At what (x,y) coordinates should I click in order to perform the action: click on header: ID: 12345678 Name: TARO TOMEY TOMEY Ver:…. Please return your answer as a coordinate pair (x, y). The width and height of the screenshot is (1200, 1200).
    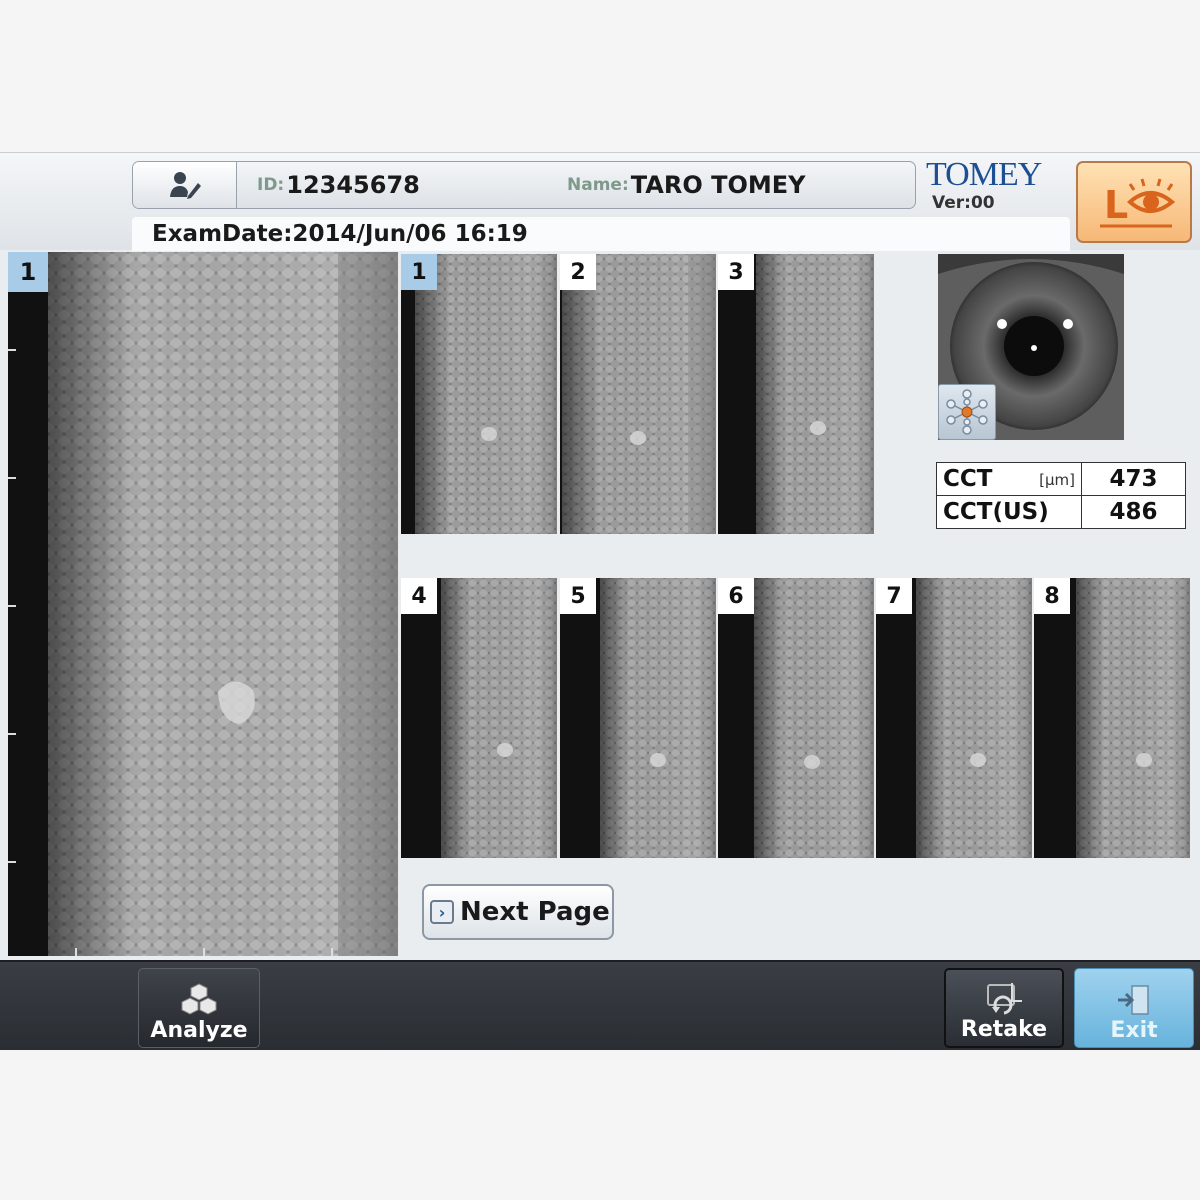
    Looking at the image, I should click on (600, 201).